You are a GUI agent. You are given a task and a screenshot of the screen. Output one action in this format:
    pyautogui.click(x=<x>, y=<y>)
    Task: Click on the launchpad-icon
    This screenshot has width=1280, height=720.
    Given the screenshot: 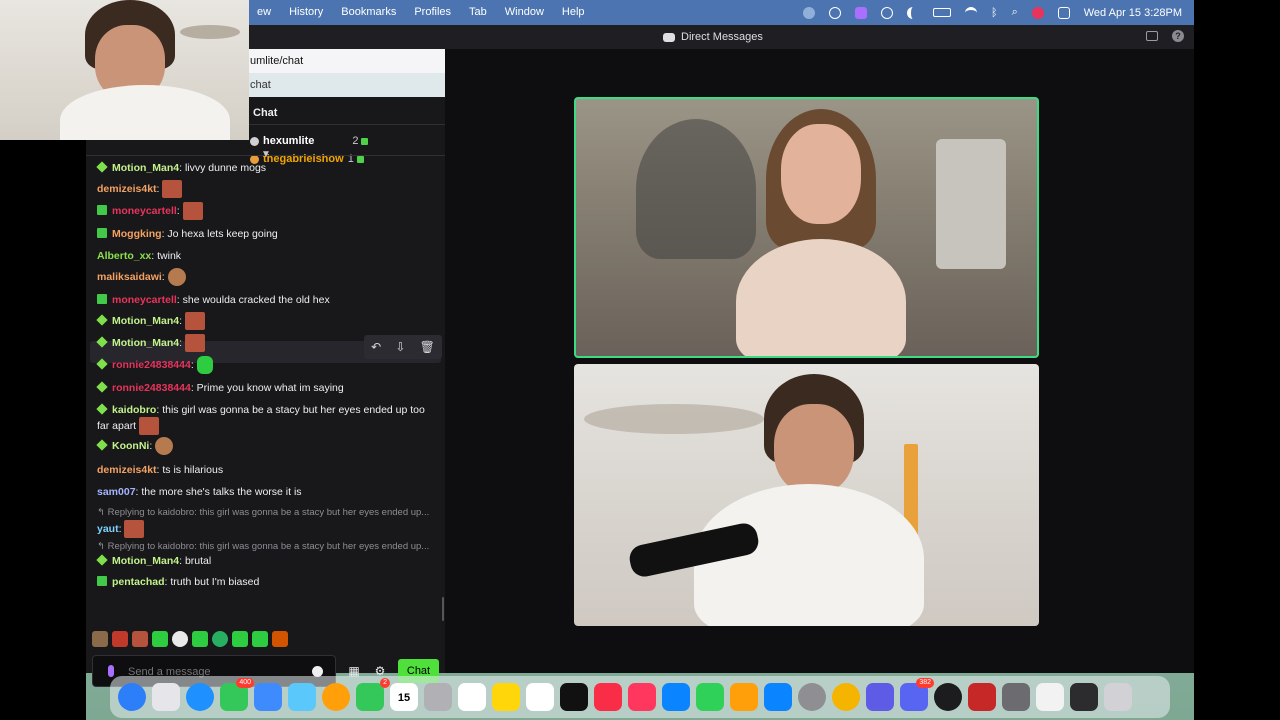 What is the action you would take?
    pyautogui.click(x=166, y=697)
    